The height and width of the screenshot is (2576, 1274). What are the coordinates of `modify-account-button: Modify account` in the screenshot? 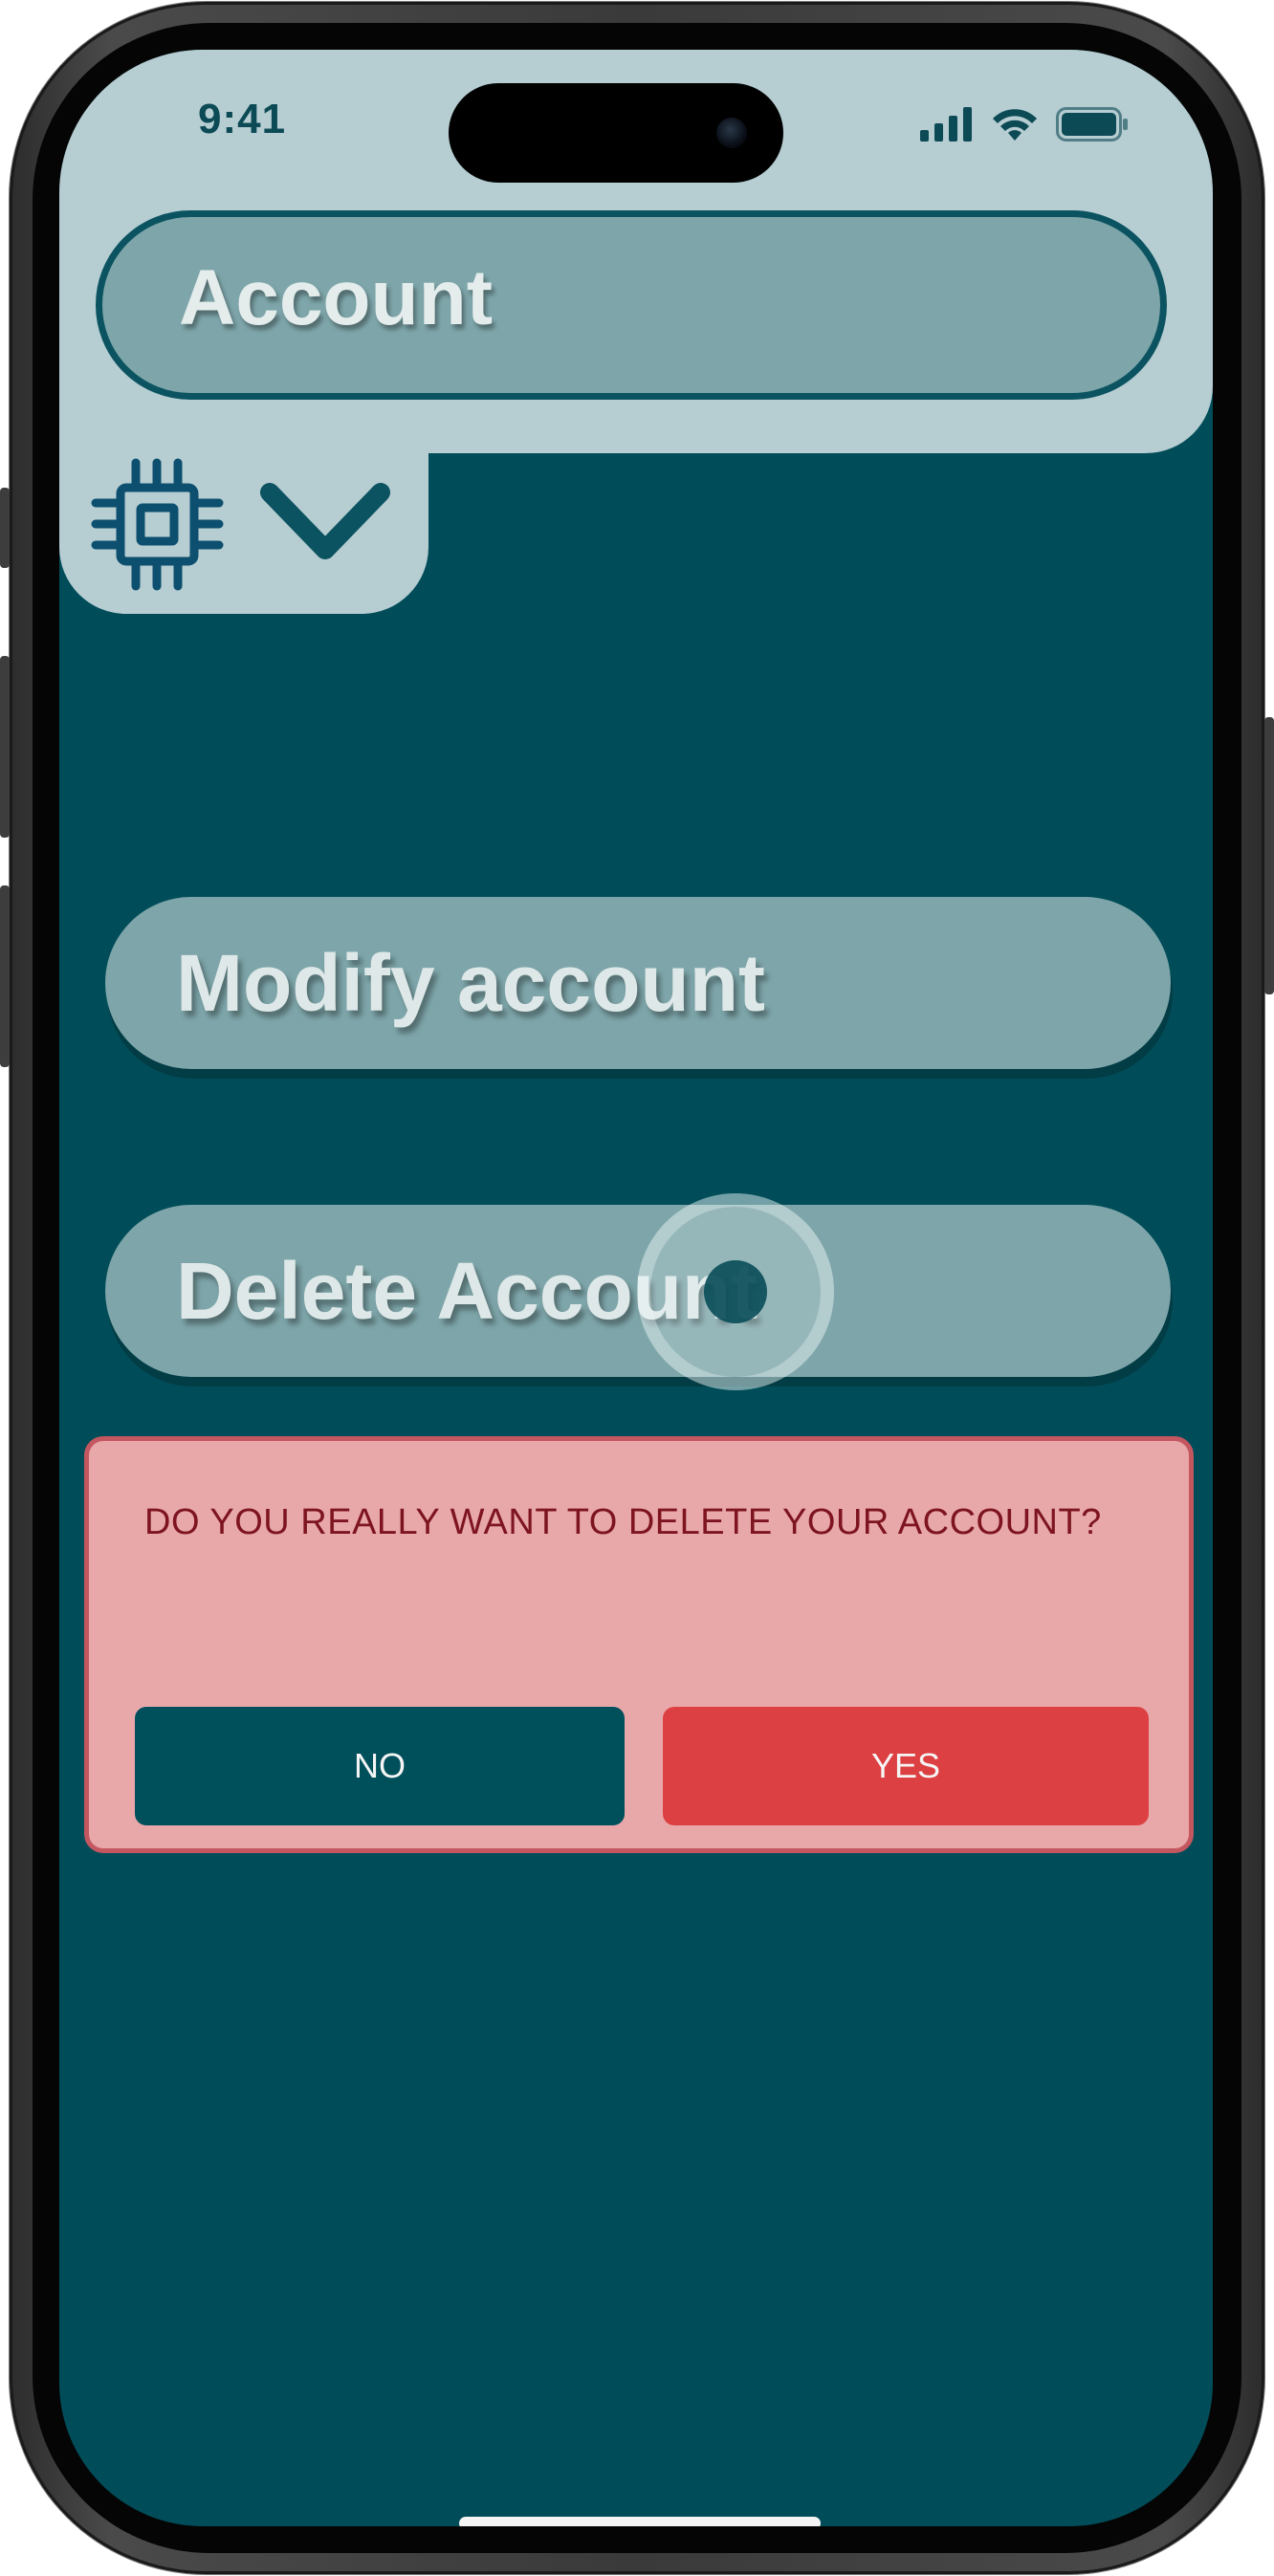 It's located at (638, 983).